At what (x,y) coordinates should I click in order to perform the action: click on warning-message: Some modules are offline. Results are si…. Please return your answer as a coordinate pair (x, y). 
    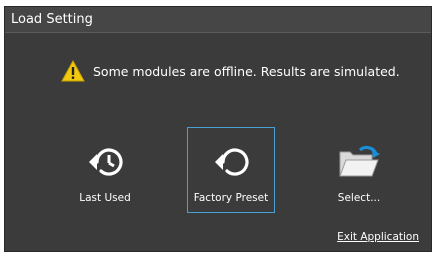
    Looking at the image, I should click on (246, 71).